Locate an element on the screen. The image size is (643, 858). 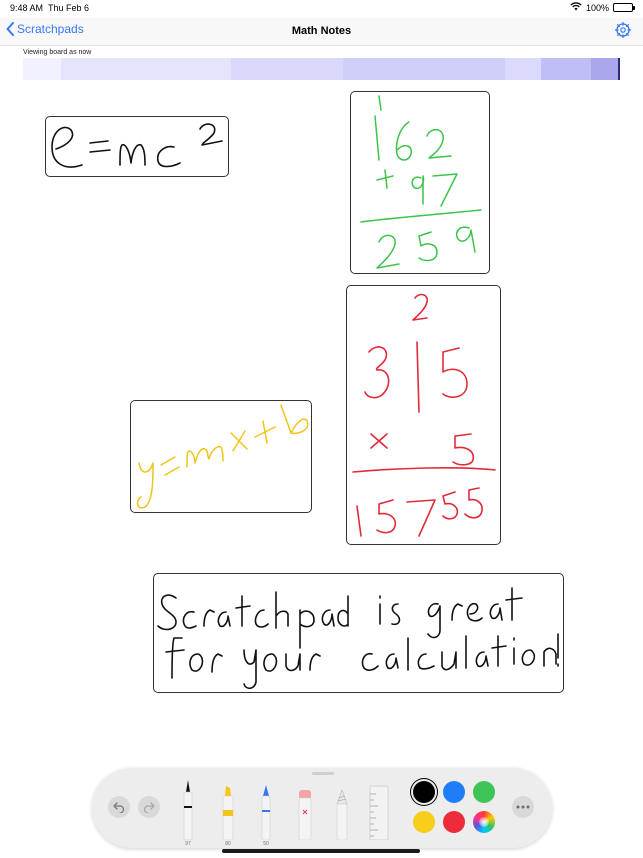
redo-icon is located at coordinates (149, 807).